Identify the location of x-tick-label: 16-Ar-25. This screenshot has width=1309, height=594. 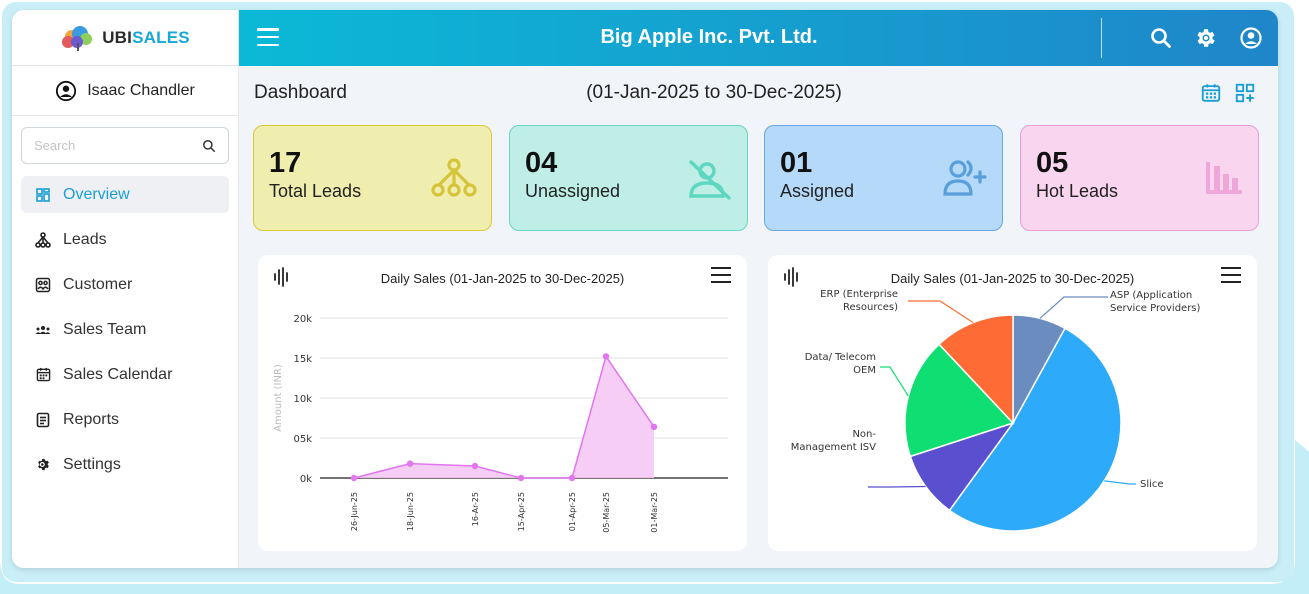
(475, 509).